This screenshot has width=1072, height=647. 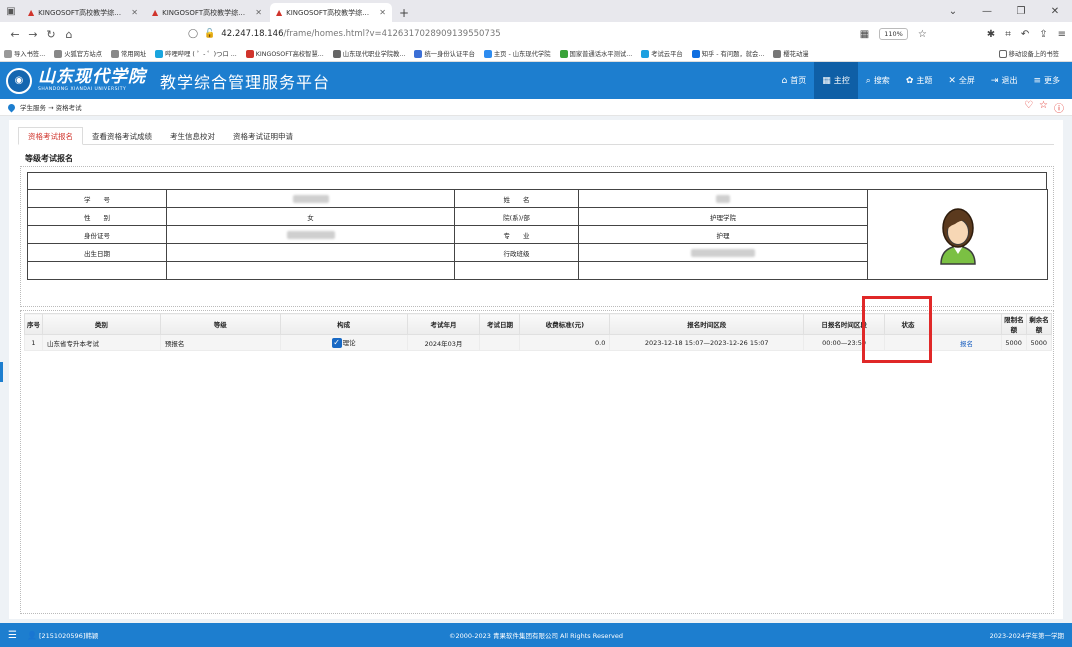 I want to click on browser-tab-1: ▲ KINGOSOFT高校教学综合管理 ✕, so click(x=83, y=12).